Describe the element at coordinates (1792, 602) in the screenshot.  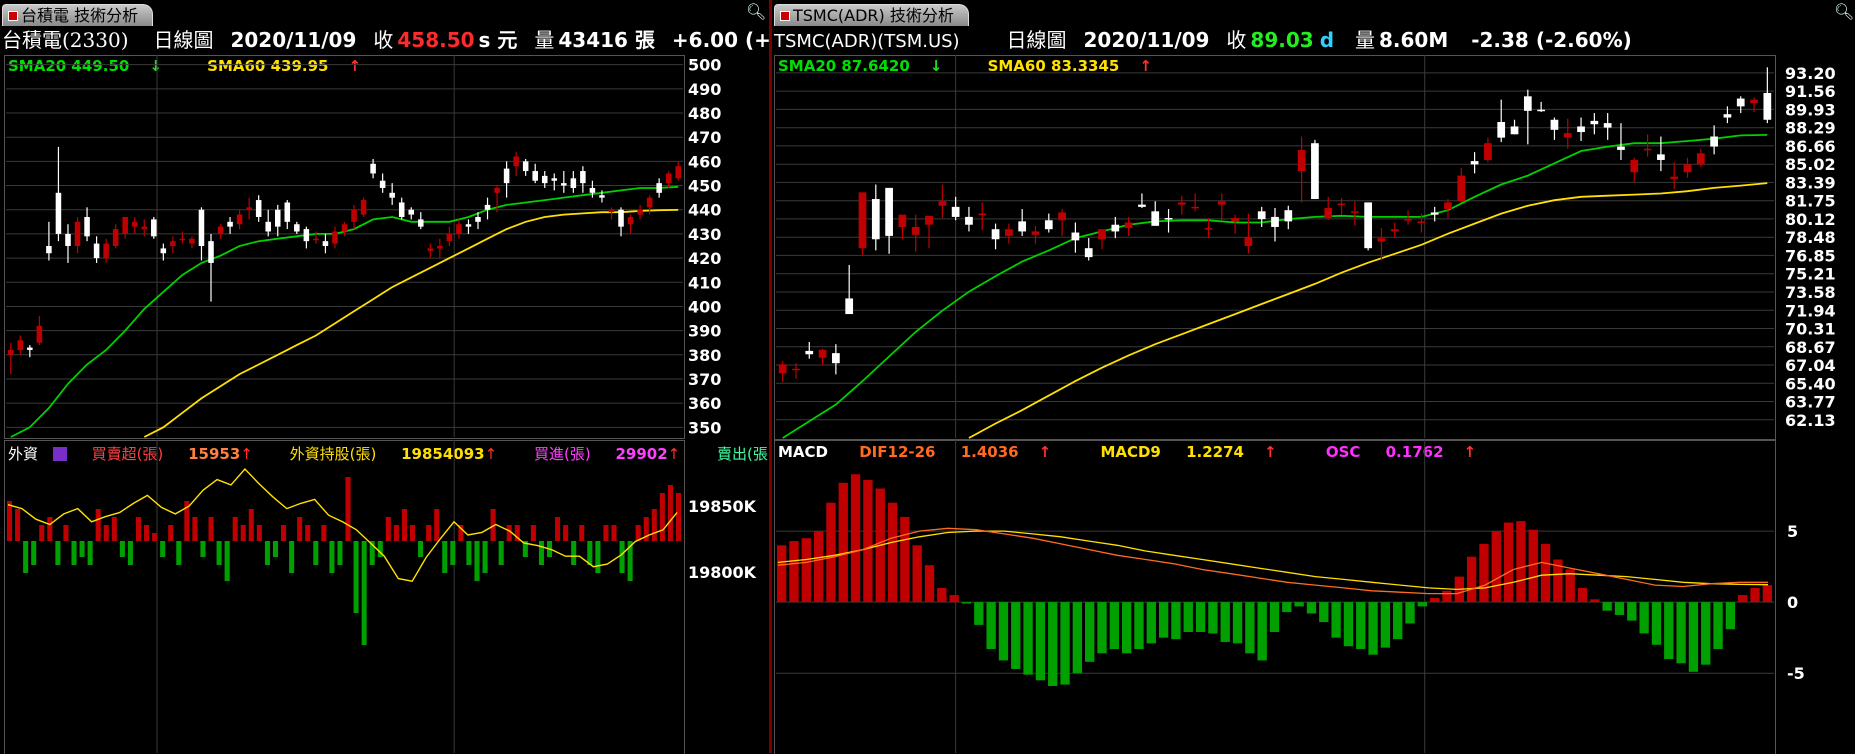
I see `y-tick-label: 0` at that location.